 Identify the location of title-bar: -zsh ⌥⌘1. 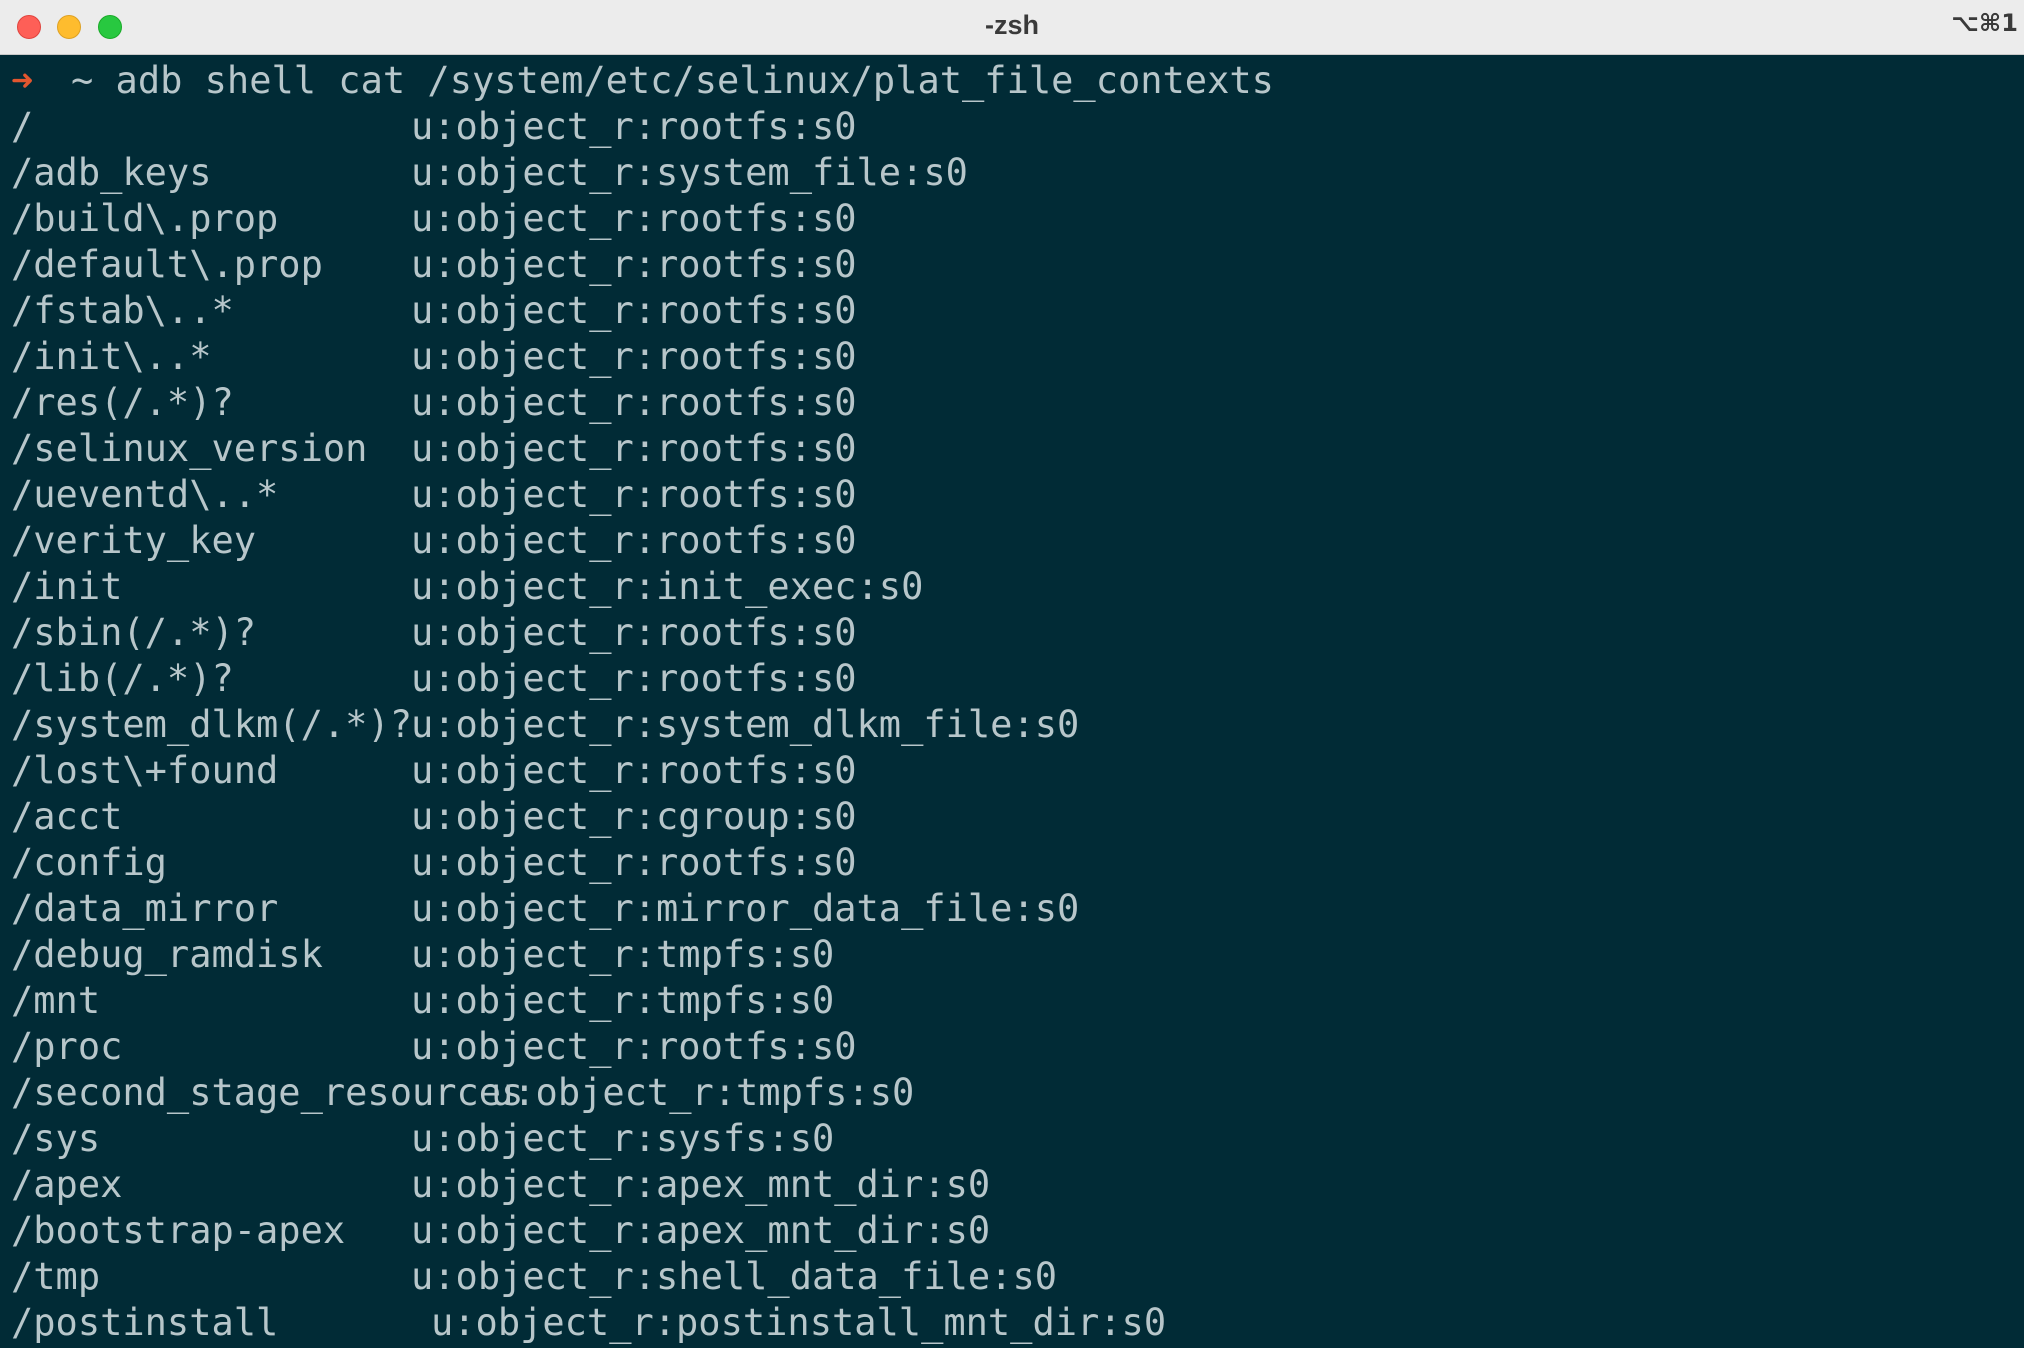
(1012, 27).